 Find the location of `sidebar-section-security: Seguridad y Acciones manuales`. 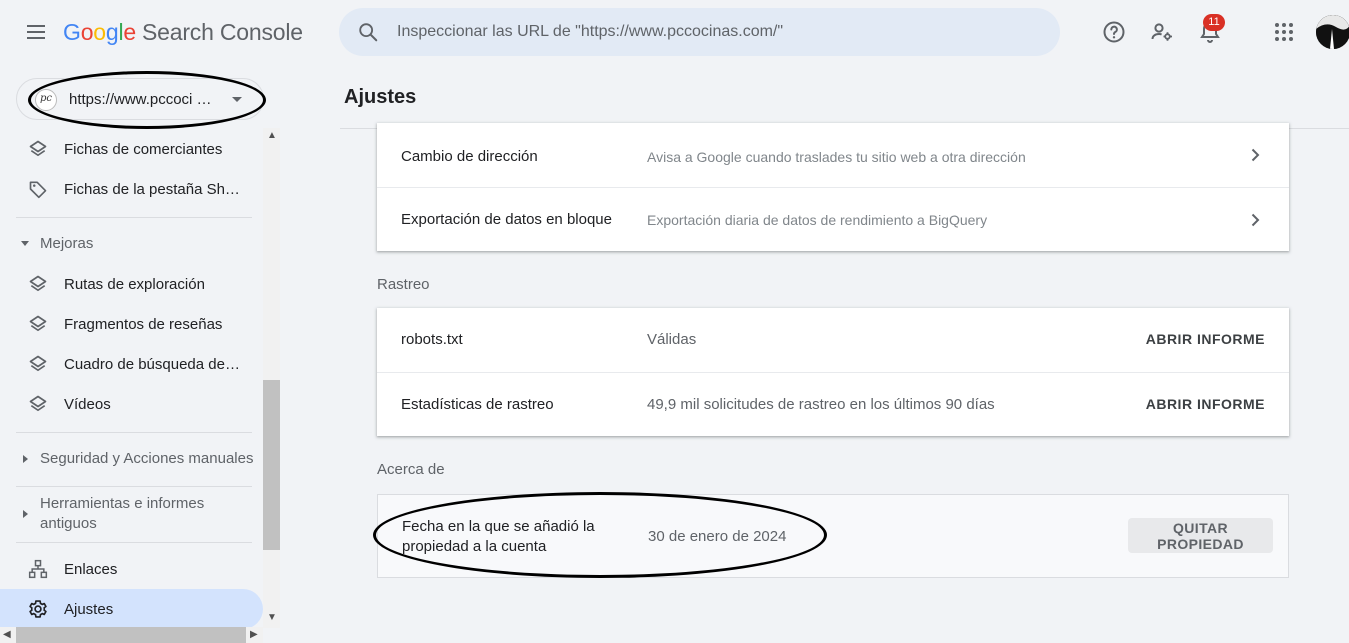

sidebar-section-security: Seguridad y Acciones manuales is located at coordinates (131, 459).